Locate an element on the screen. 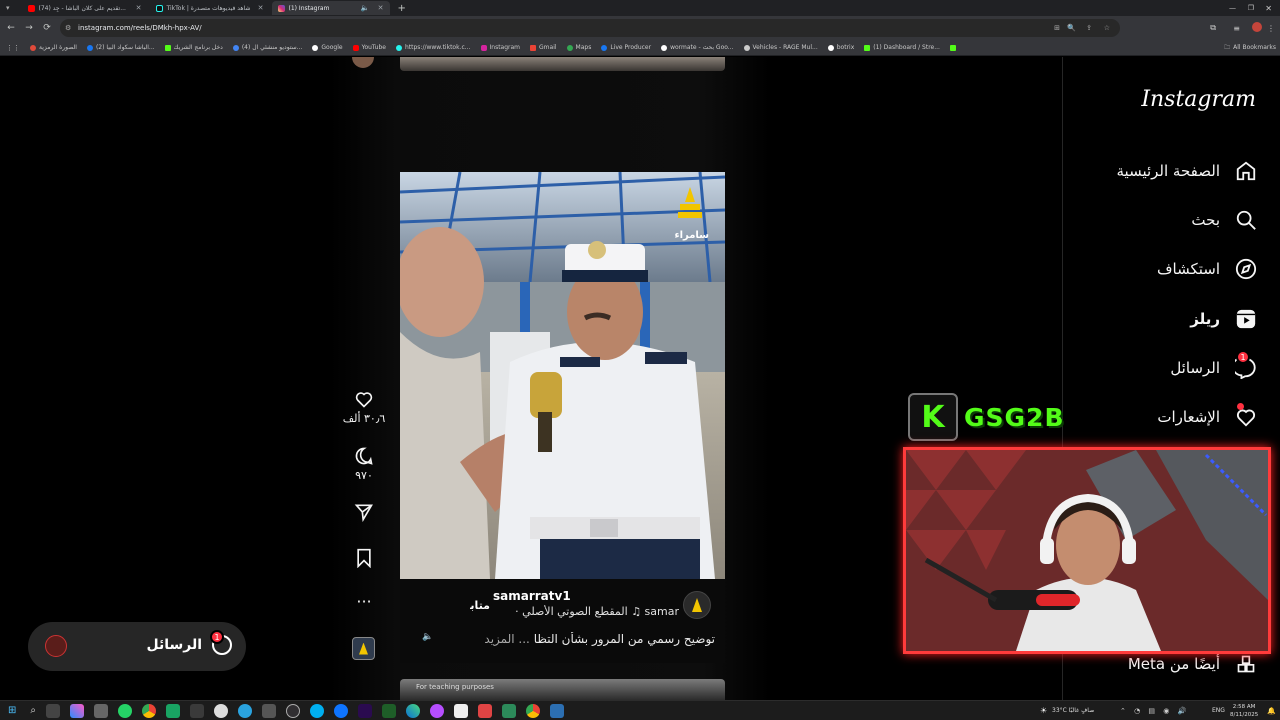 Image resolution: width=1280 pixels, height=720 pixels. telegram-icon is located at coordinates (245, 710).